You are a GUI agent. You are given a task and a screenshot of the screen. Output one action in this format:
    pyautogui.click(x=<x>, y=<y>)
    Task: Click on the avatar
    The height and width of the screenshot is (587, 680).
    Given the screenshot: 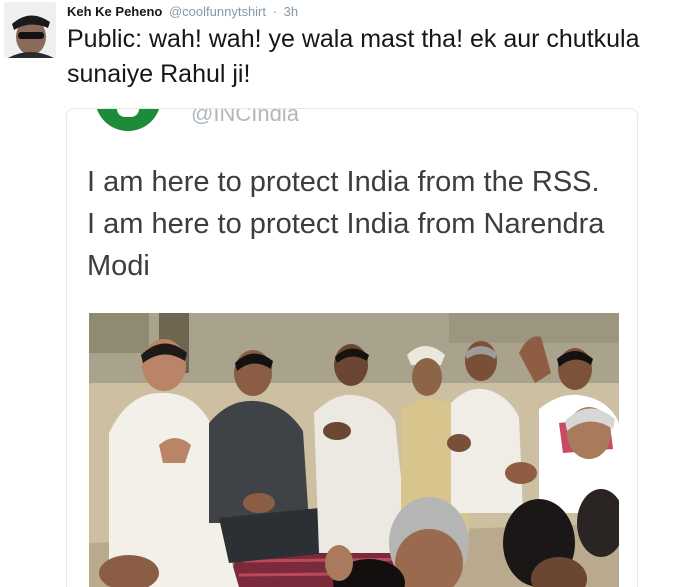 What is the action you would take?
    pyautogui.click(x=30, y=30)
    